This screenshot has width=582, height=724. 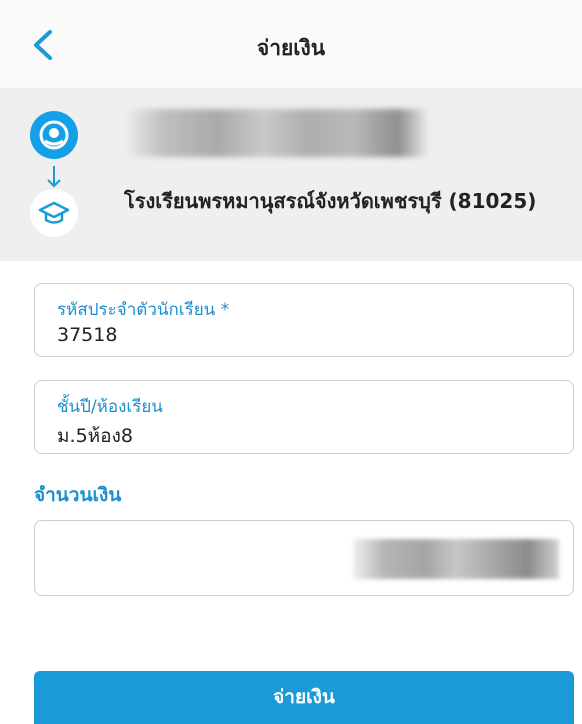 I want to click on amount-label: จำนวนเงิน, so click(x=78, y=495).